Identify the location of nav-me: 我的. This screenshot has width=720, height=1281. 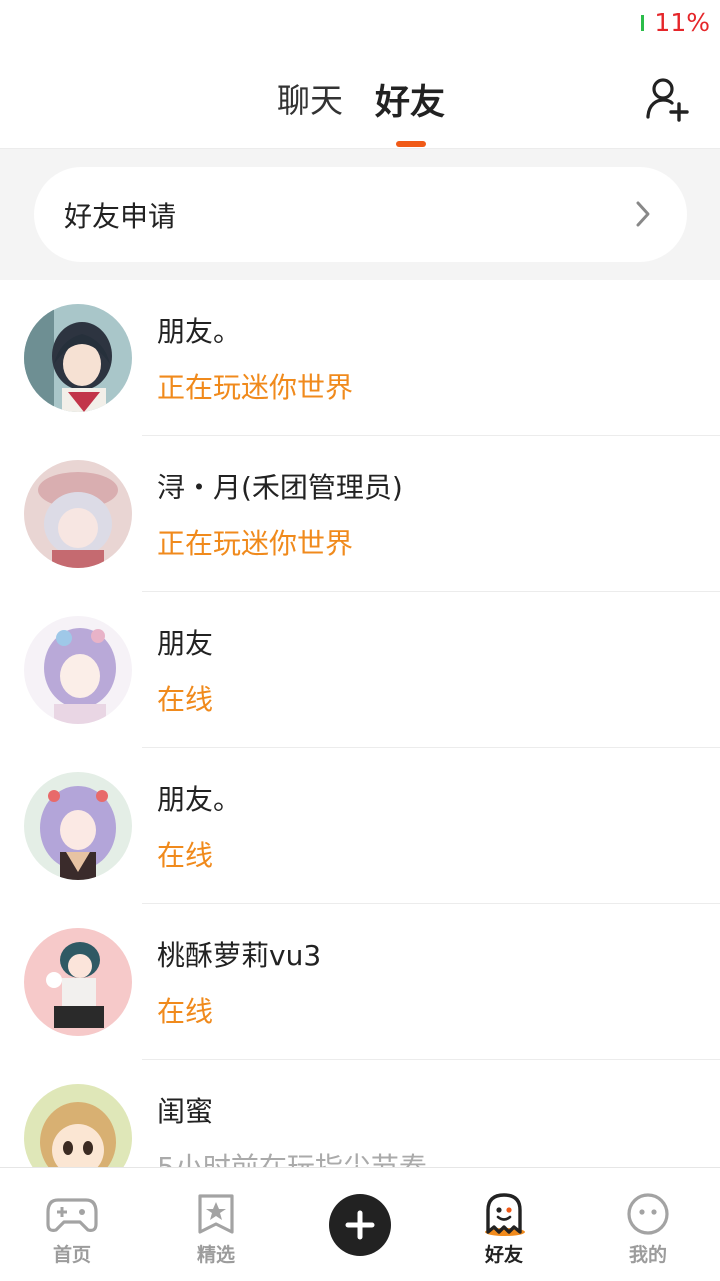
(648, 1229).